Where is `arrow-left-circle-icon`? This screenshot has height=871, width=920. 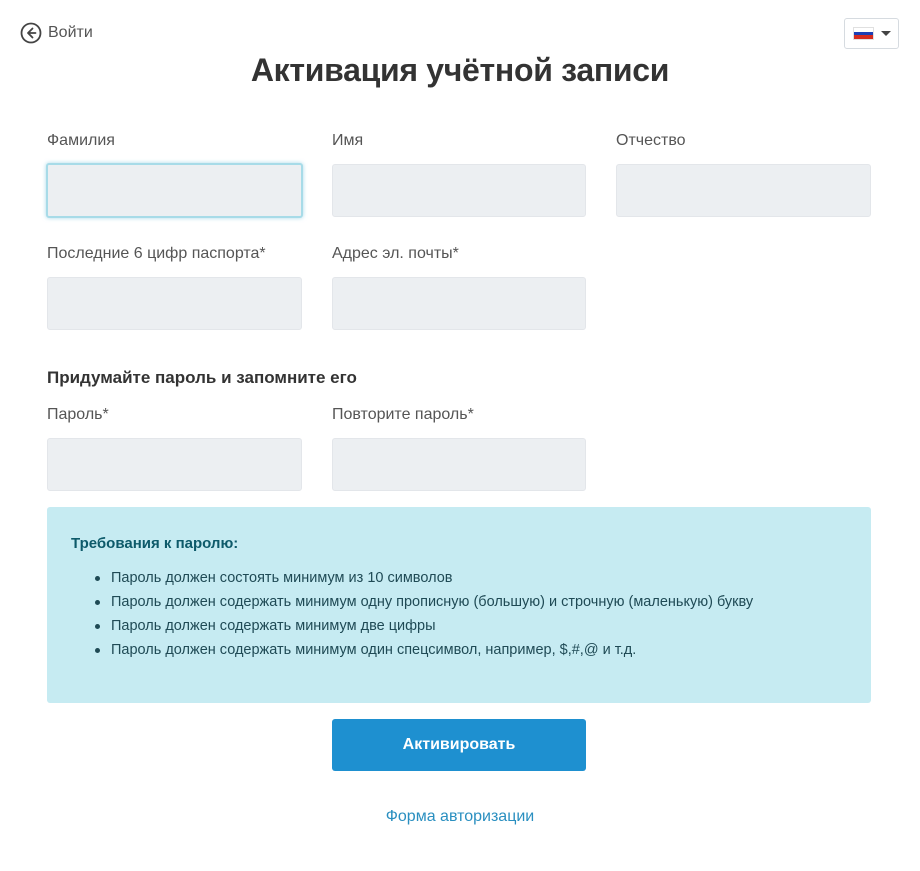
arrow-left-circle-icon is located at coordinates (31, 33).